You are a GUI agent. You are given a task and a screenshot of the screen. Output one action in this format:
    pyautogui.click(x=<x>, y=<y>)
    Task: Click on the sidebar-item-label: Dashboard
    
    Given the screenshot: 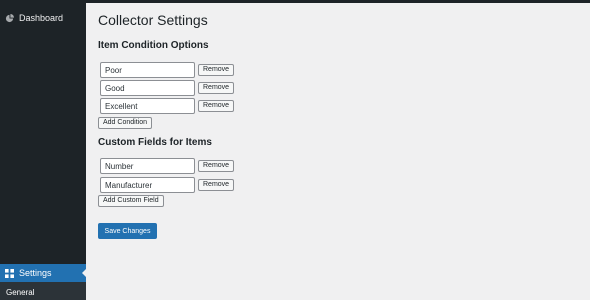 What is the action you would take?
    pyautogui.click(x=41, y=18)
    